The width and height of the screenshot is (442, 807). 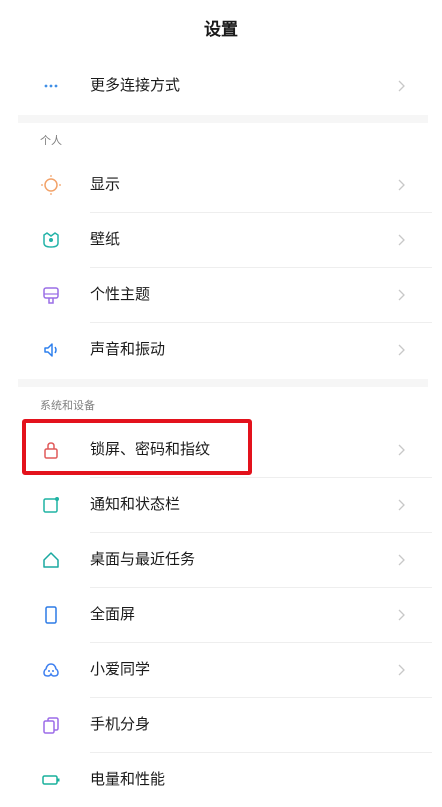 What do you see at coordinates (221, 504) in the screenshot?
I see `settings-item-notifications: 通知和状态栏` at bounding box center [221, 504].